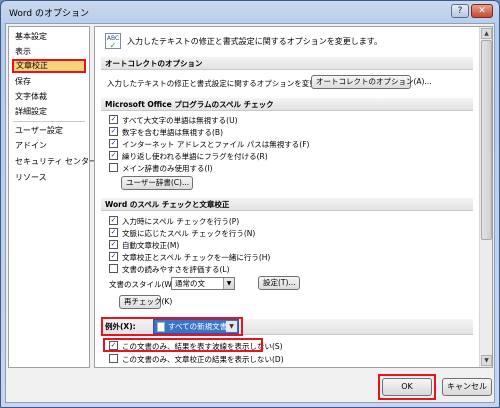  I want to click on section-header-office-spelling: Microsoft Office プログラムのスペル チェック, so click(287, 104).